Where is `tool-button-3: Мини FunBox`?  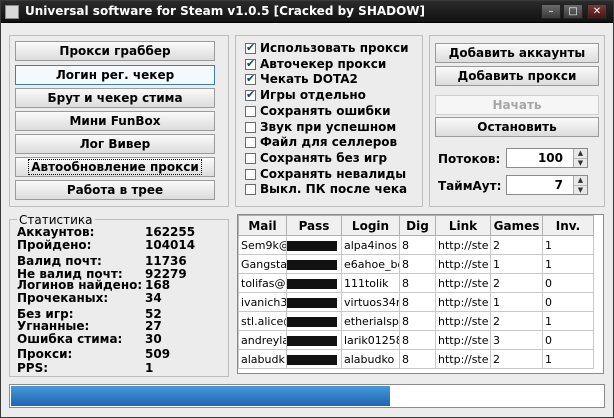 tool-button-3: Мини FunBox is located at coordinates (115, 121).